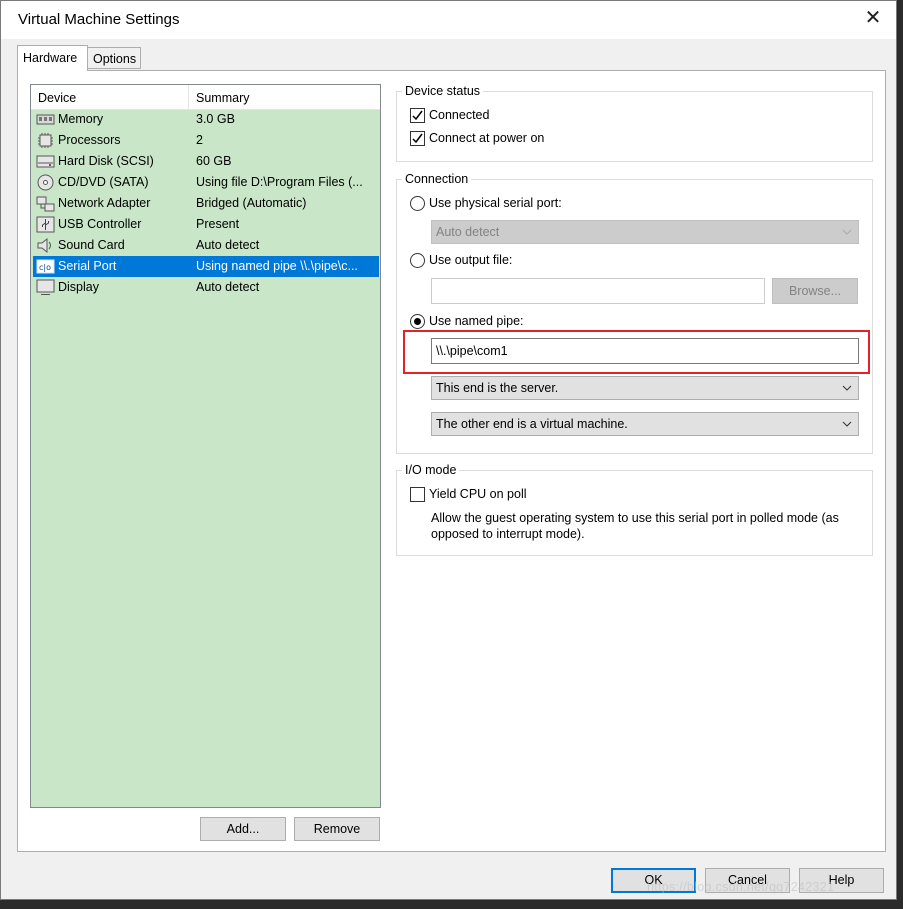  Describe the element at coordinates (214, 161) in the screenshot. I see `device-summary: 60 GB` at that location.